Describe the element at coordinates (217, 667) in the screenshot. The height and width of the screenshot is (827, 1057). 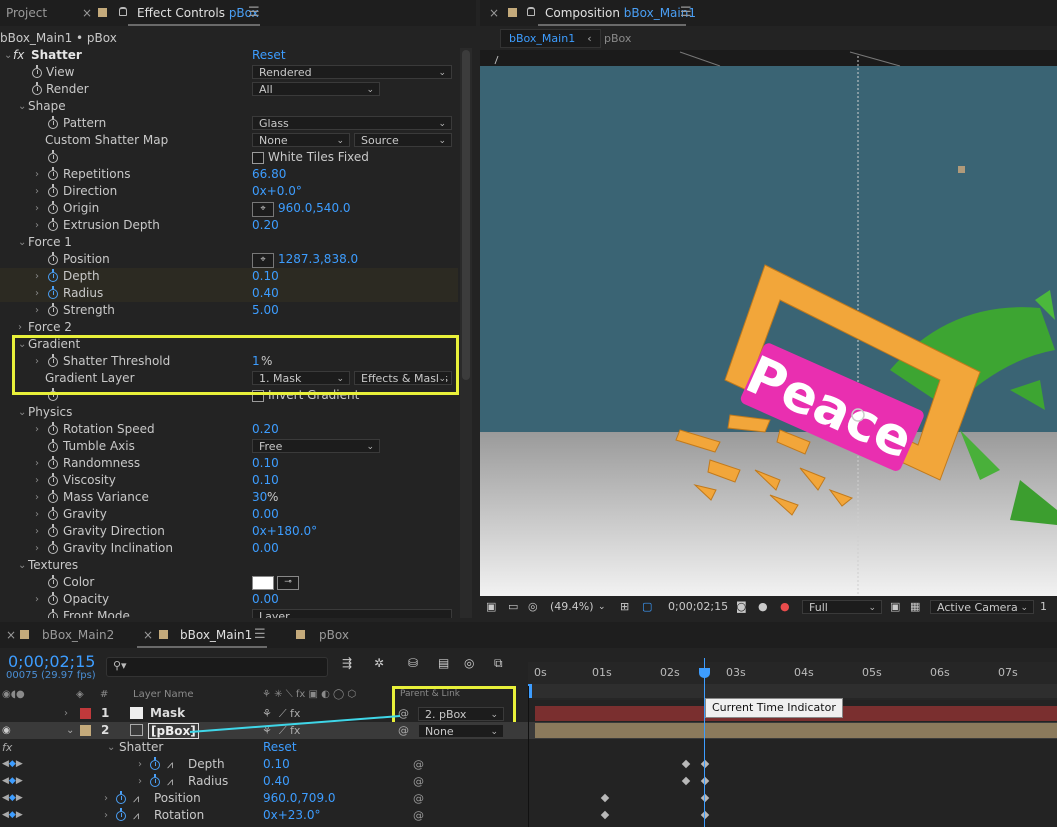
I see `timeline-search-input: ⚲▾` at that location.